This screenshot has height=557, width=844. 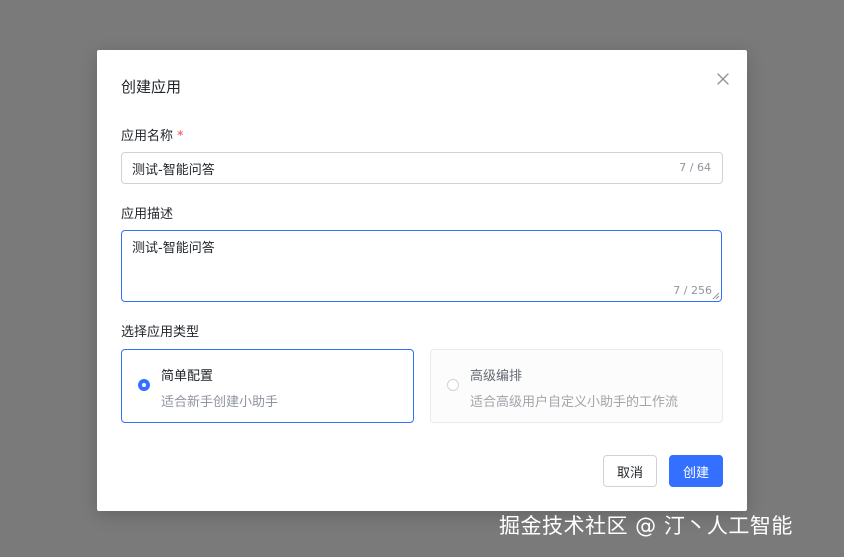 What do you see at coordinates (151, 87) in the screenshot?
I see `dialog-title: 创建应用` at bounding box center [151, 87].